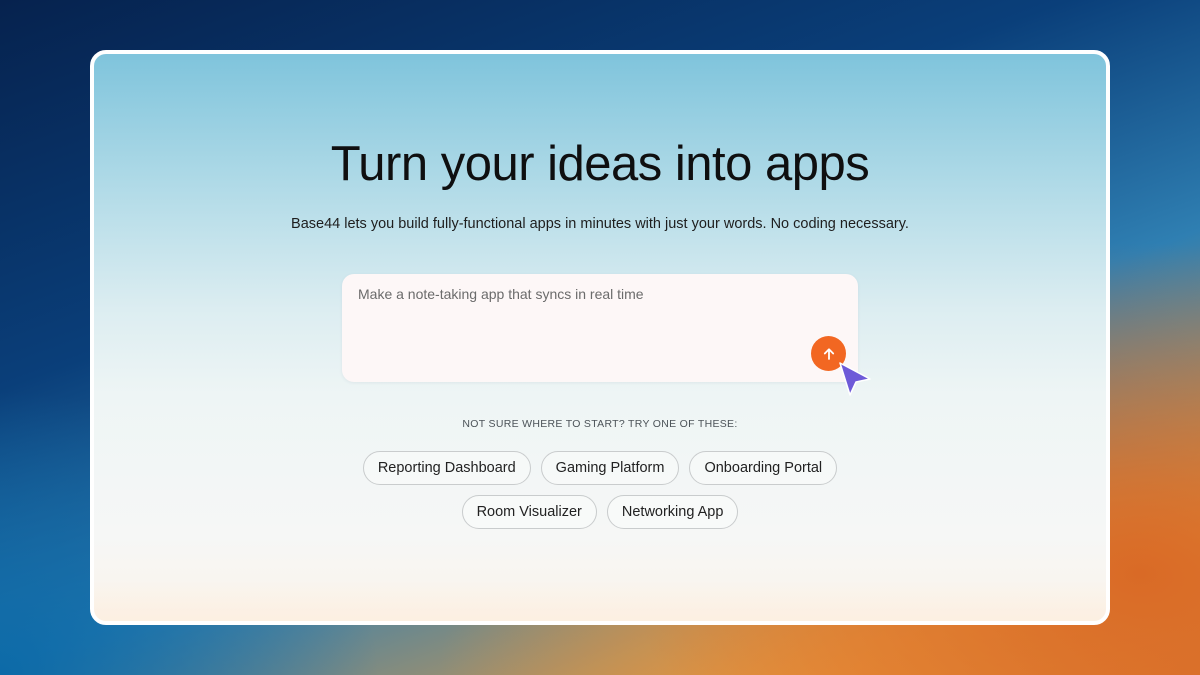  I want to click on suggestion-chip-networking-app: Networking App, so click(672, 512).